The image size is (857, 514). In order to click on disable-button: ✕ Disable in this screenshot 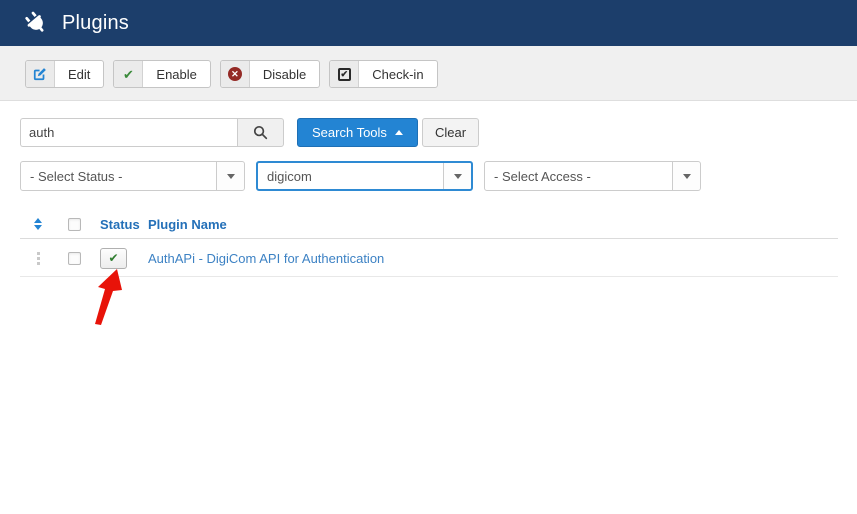, I will do `click(270, 74)`.